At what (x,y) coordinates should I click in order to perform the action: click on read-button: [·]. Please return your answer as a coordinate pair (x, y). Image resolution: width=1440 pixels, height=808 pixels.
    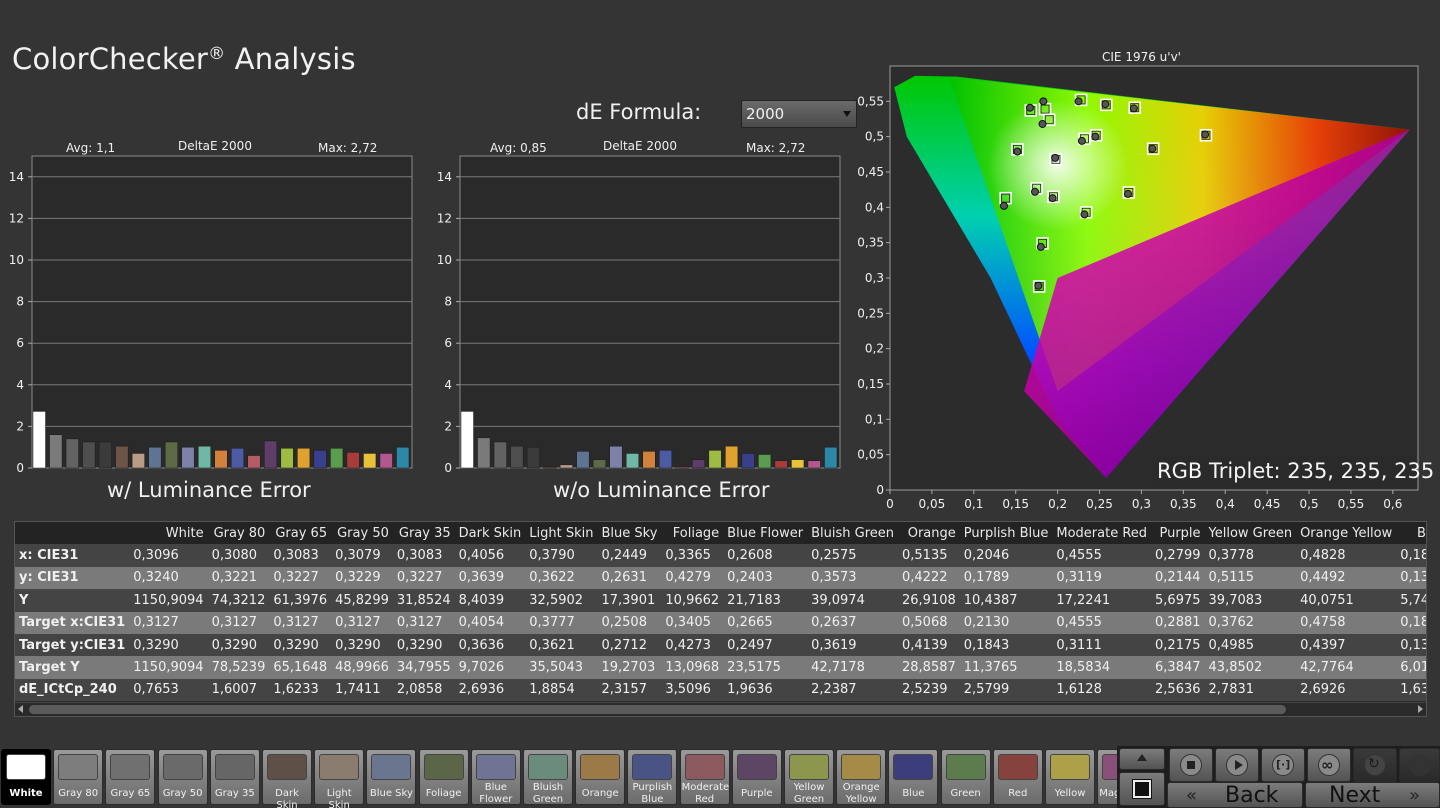
    Looking at the image, I should click on (1283, 765).